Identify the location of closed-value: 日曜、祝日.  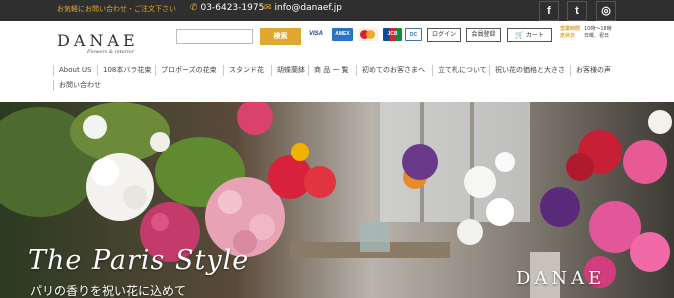
(597, 36).